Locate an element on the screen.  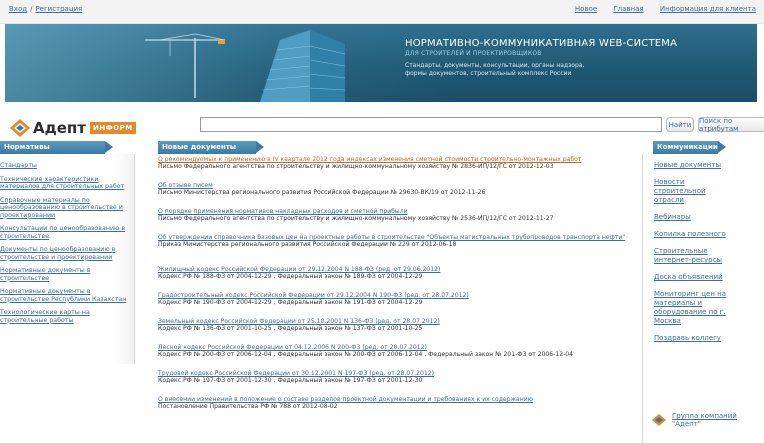
search-input is located at coordinates (431, 124).